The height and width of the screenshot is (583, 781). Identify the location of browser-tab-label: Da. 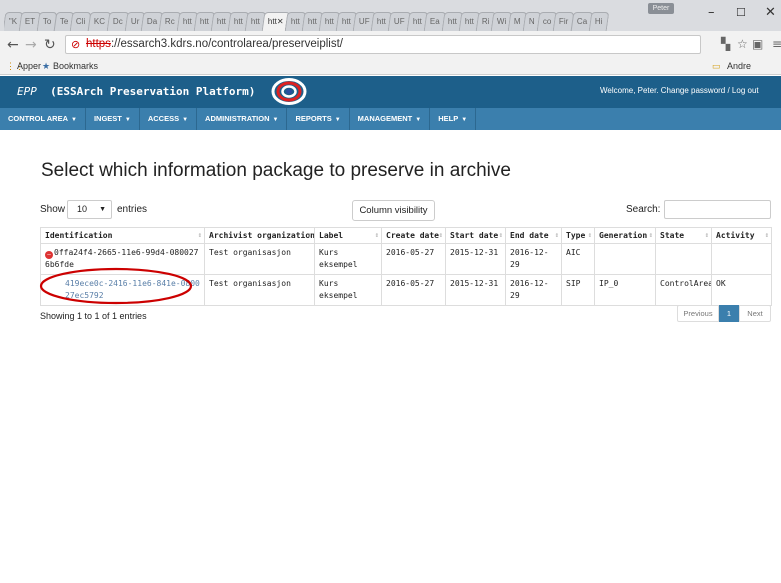
(152, 21).